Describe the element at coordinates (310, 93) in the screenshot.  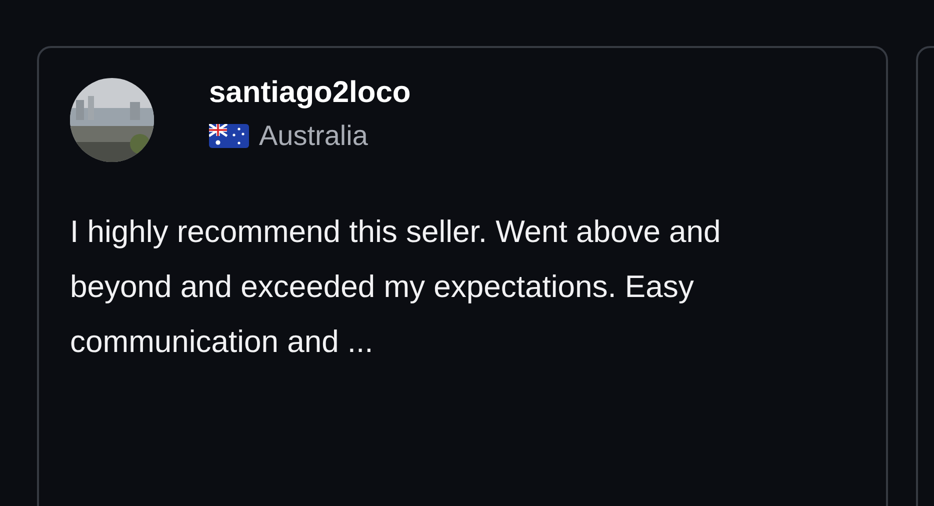
I see `username: santiago2loco` at that location.